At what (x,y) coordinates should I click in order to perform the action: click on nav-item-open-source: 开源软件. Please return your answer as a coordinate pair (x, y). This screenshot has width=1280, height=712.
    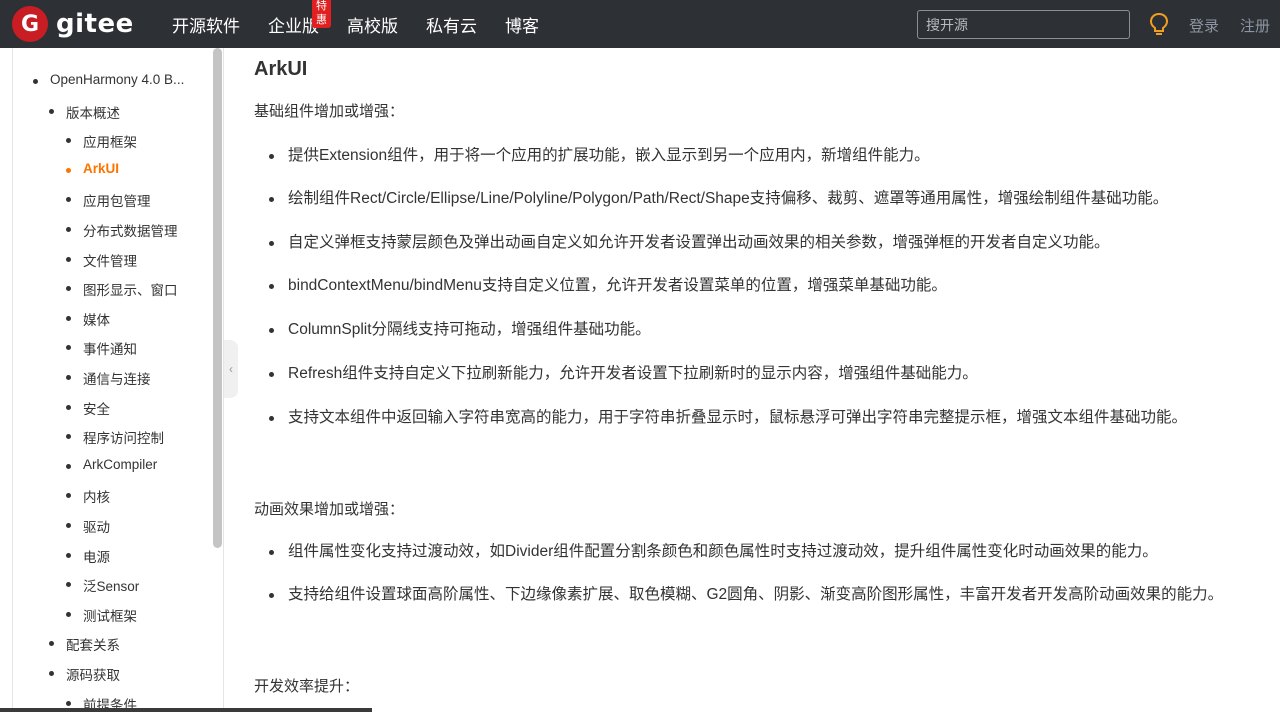
    Looking at the image, I should click on (206, 24).